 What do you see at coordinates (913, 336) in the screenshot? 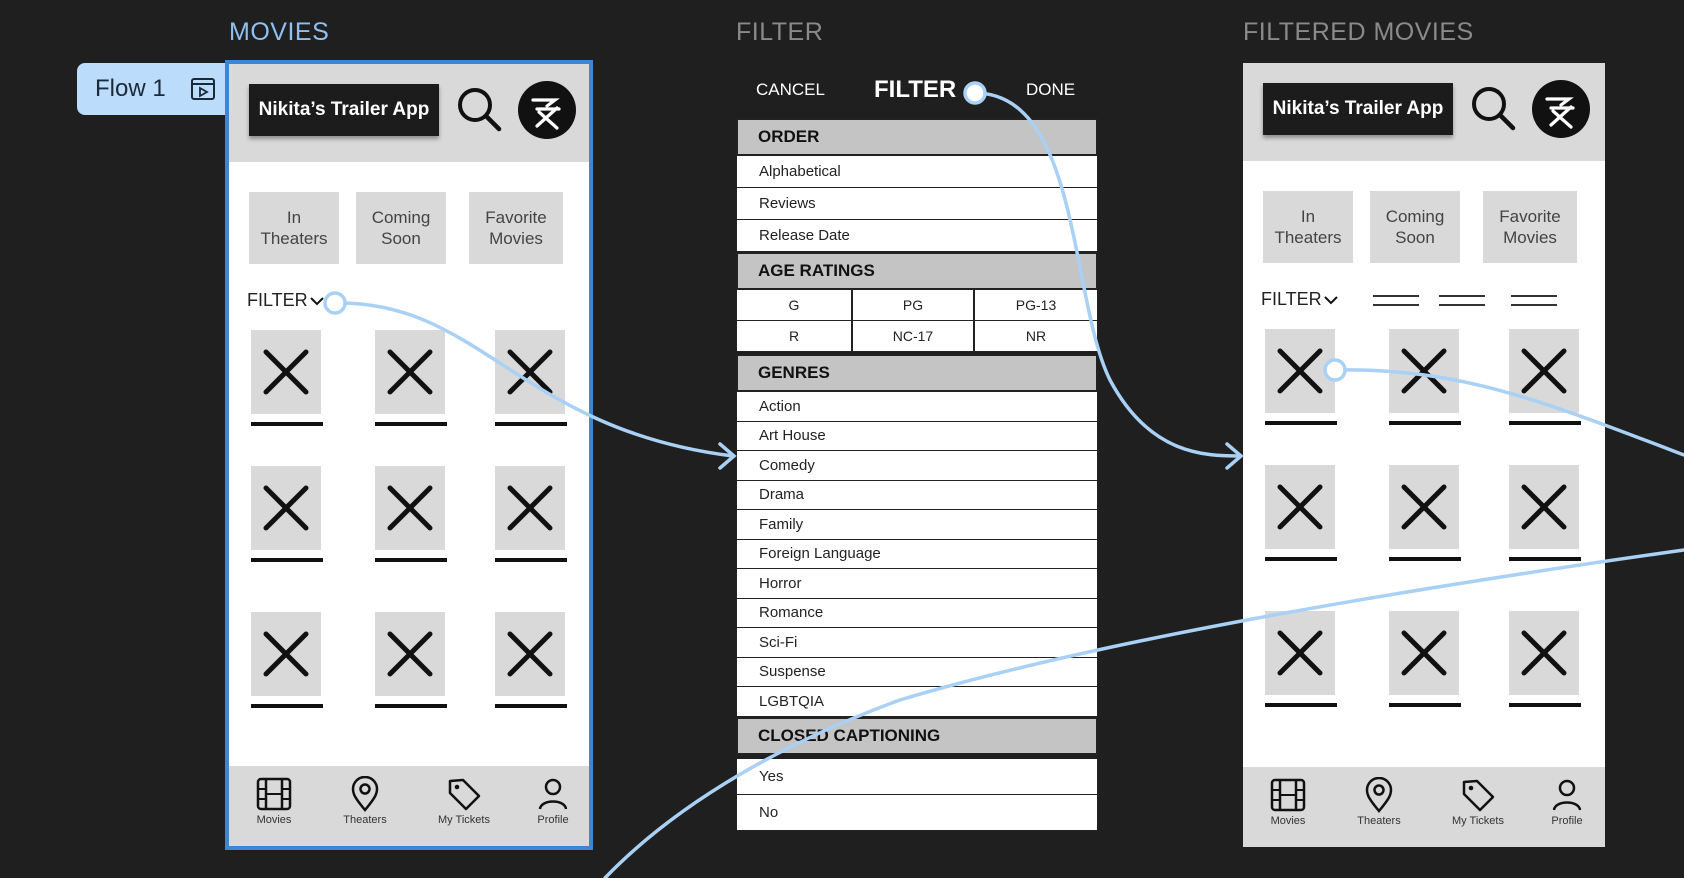
I see `age-rating-option: NC-17` at bounding box center [913, 336].